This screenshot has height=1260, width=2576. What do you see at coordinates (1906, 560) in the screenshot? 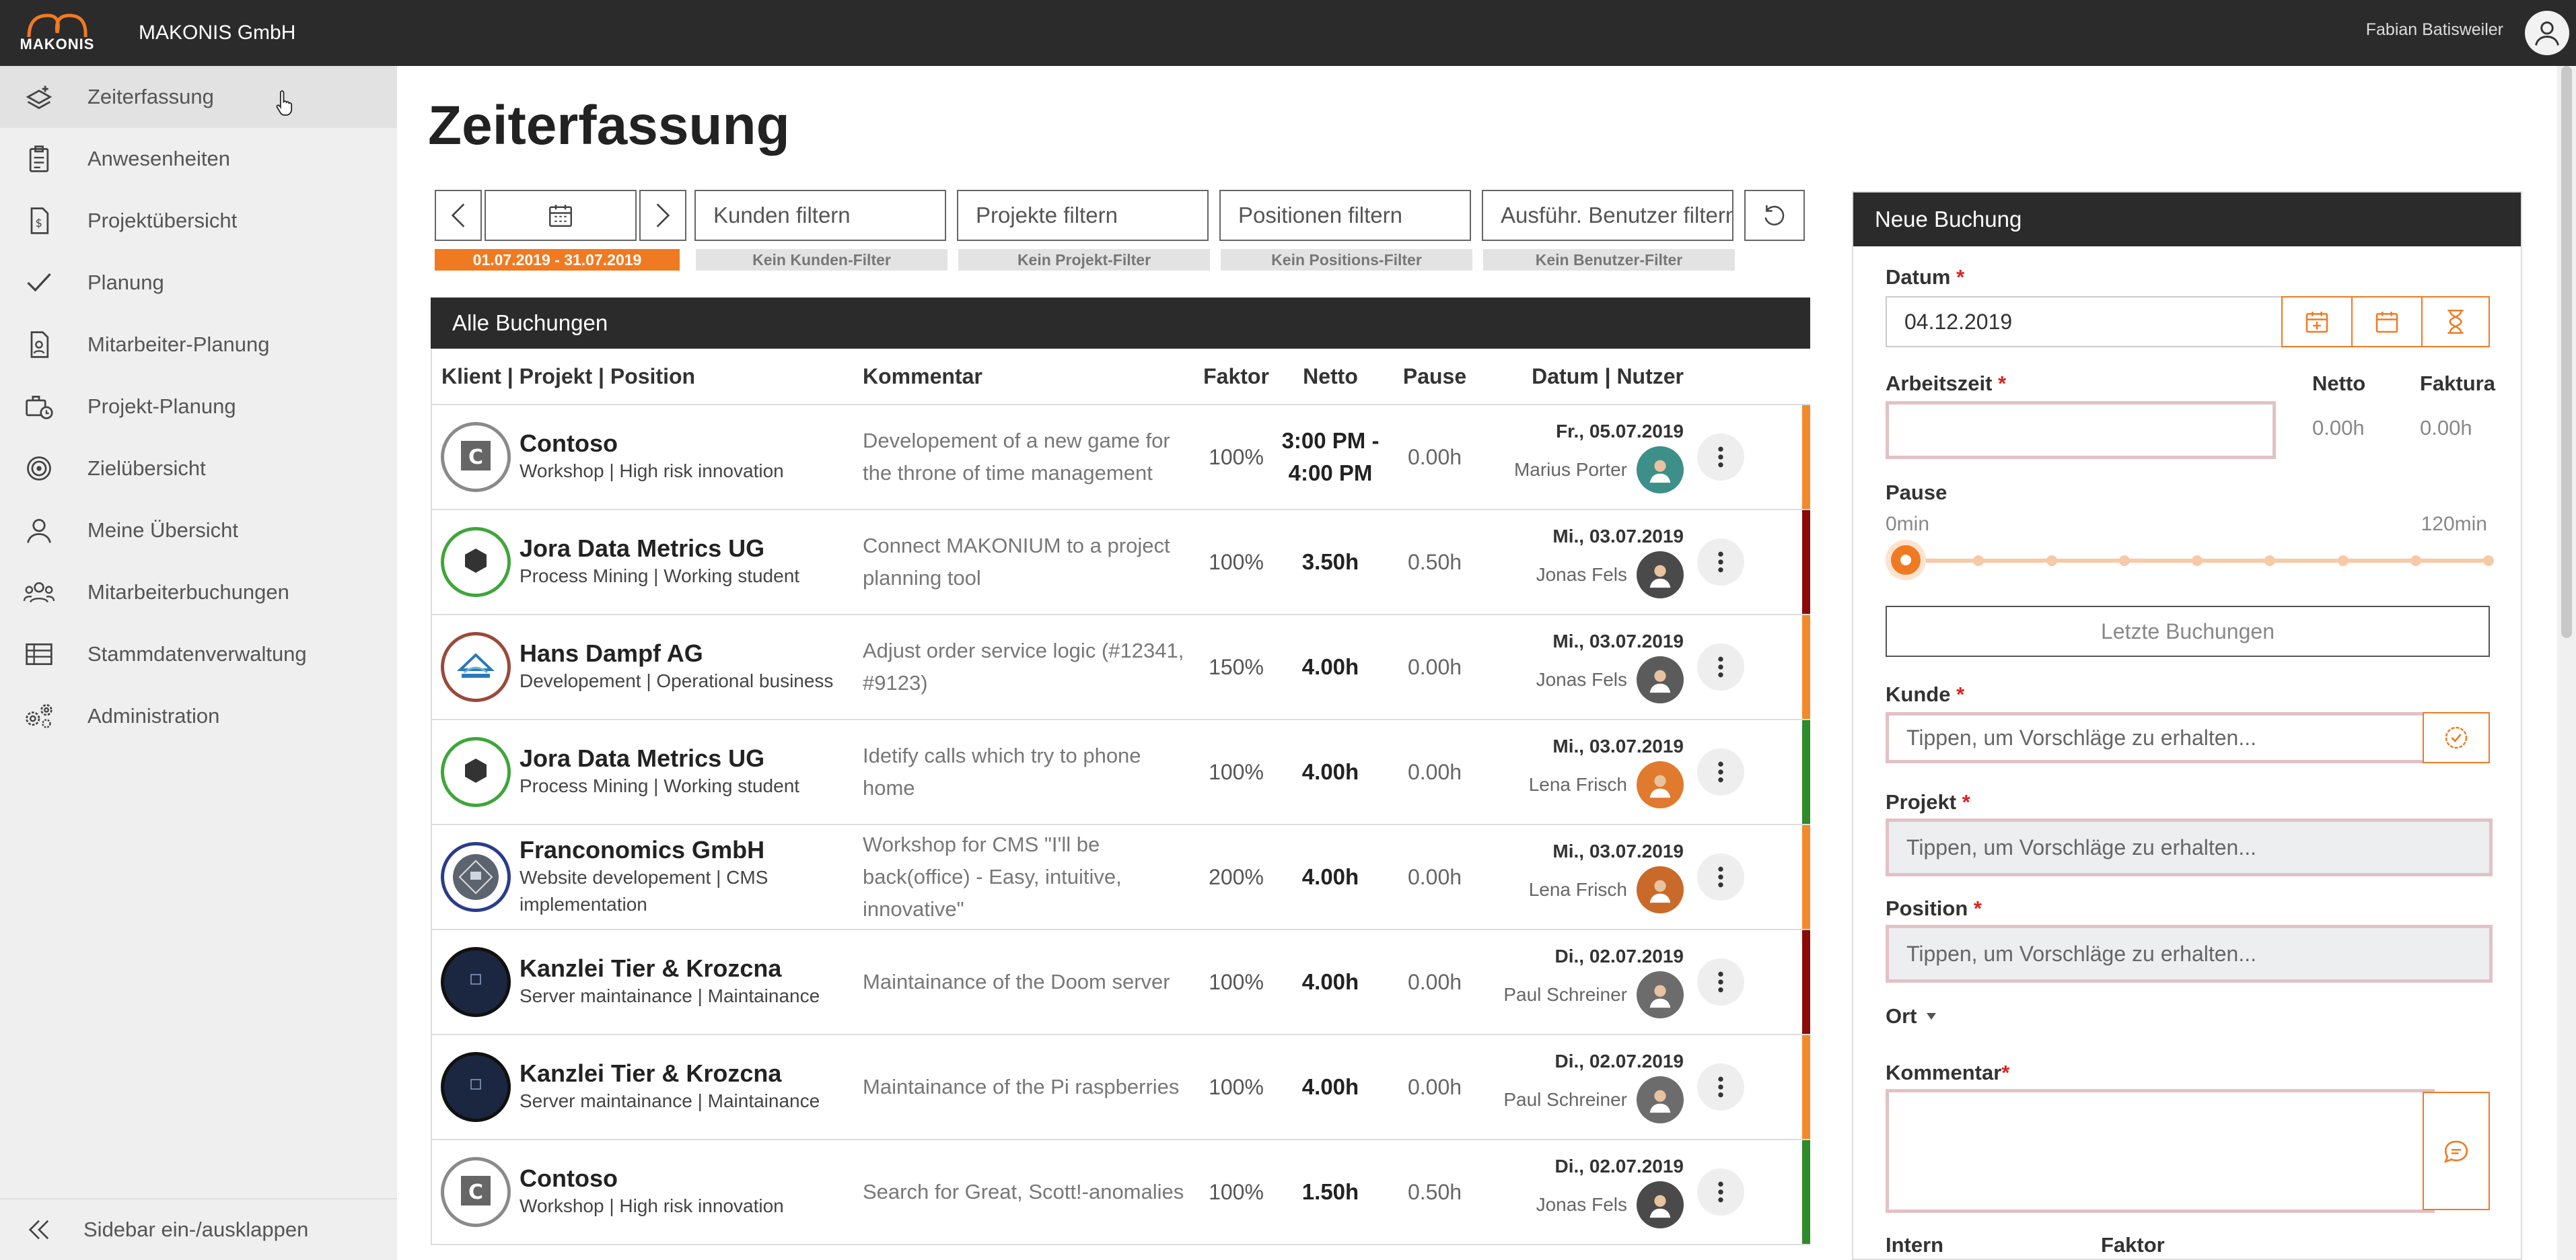
I see `pause-slider-handle` at bounding box center [1906, 560].